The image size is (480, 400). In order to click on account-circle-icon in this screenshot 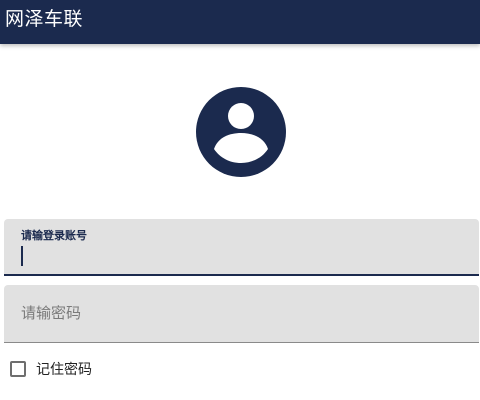, I will do `click(241, 132)`.